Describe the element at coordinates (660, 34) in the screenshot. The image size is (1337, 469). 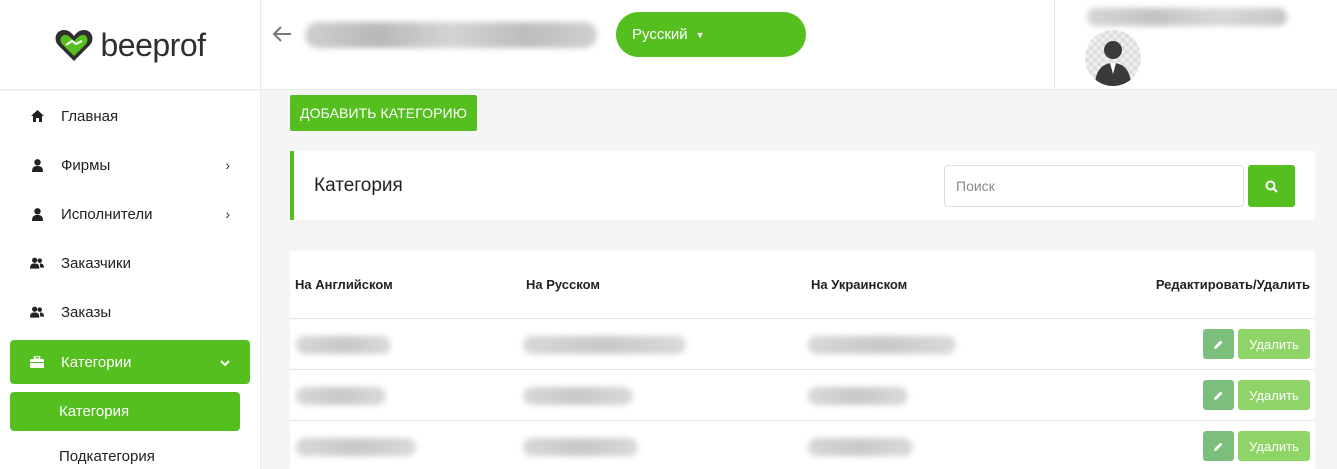
I see `language-label: Русский` at that location.